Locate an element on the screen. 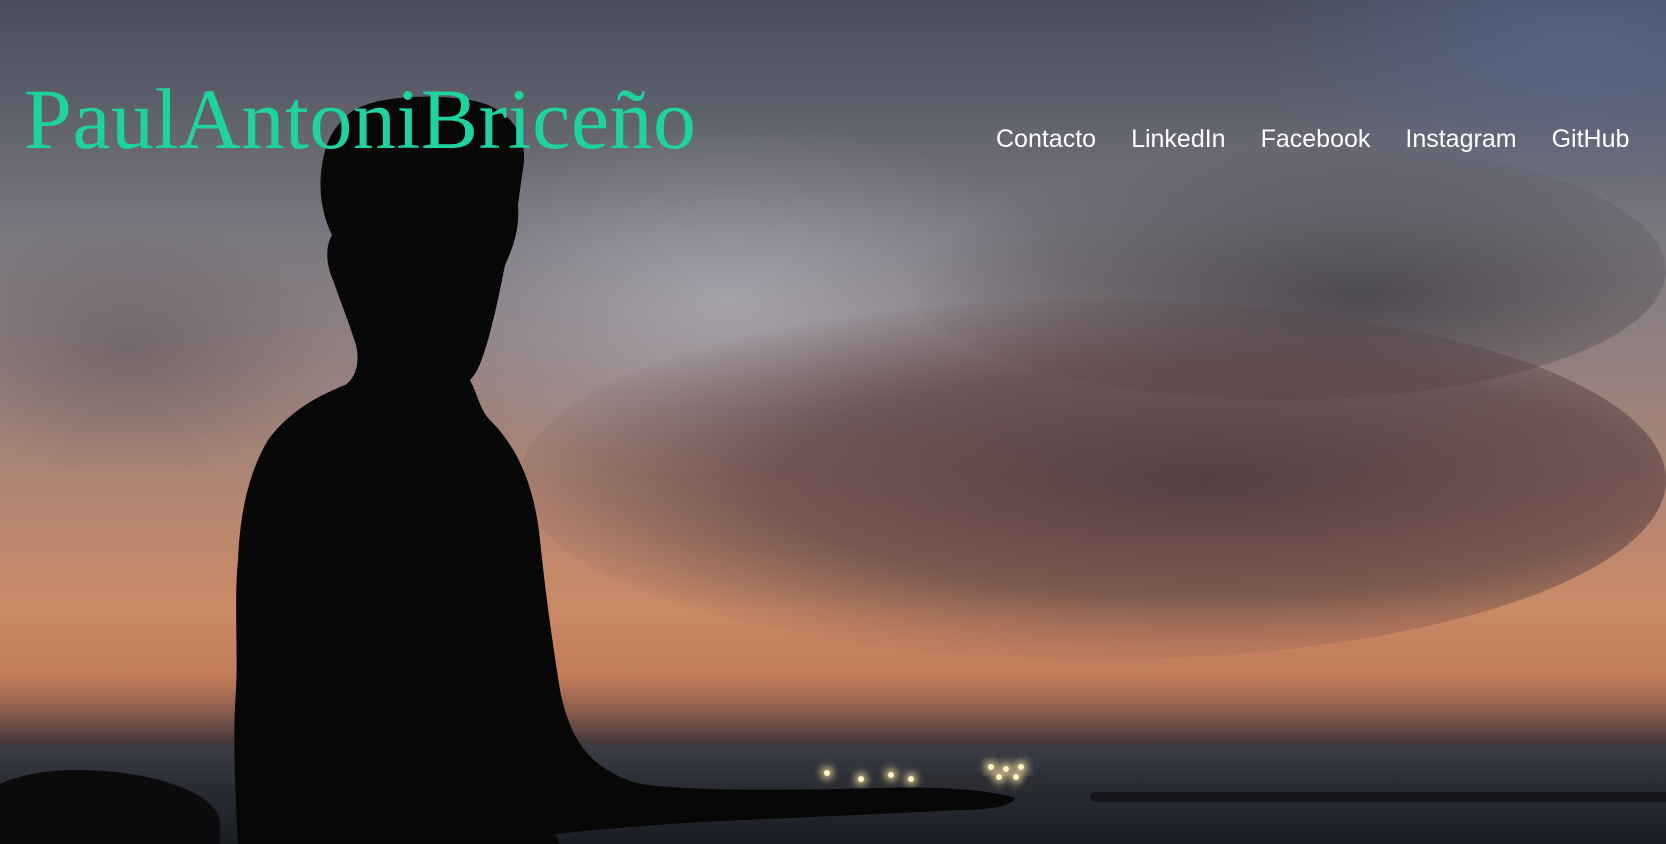  nav-link-facebook: Facebook is located at coordinates (1316, 139).